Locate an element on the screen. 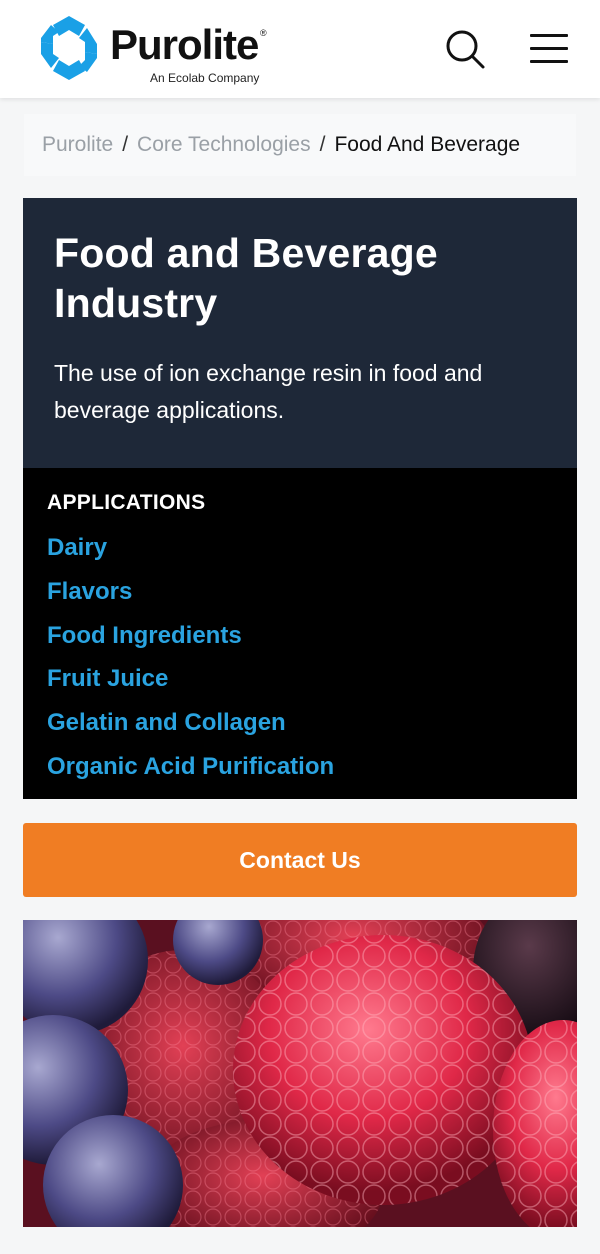  contact-us-button: Contact Us is located at coordinates (300, 860).